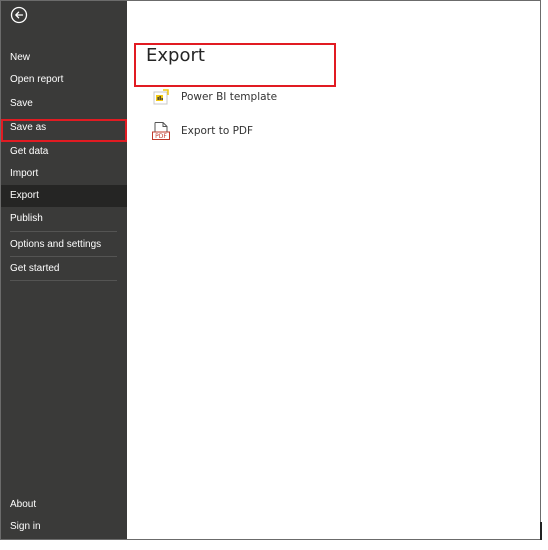 This screenshot has height=550, width=548. Describe the element at coordinates (24, 195) in the screenshot. I see `nav-label: Export` at that location.